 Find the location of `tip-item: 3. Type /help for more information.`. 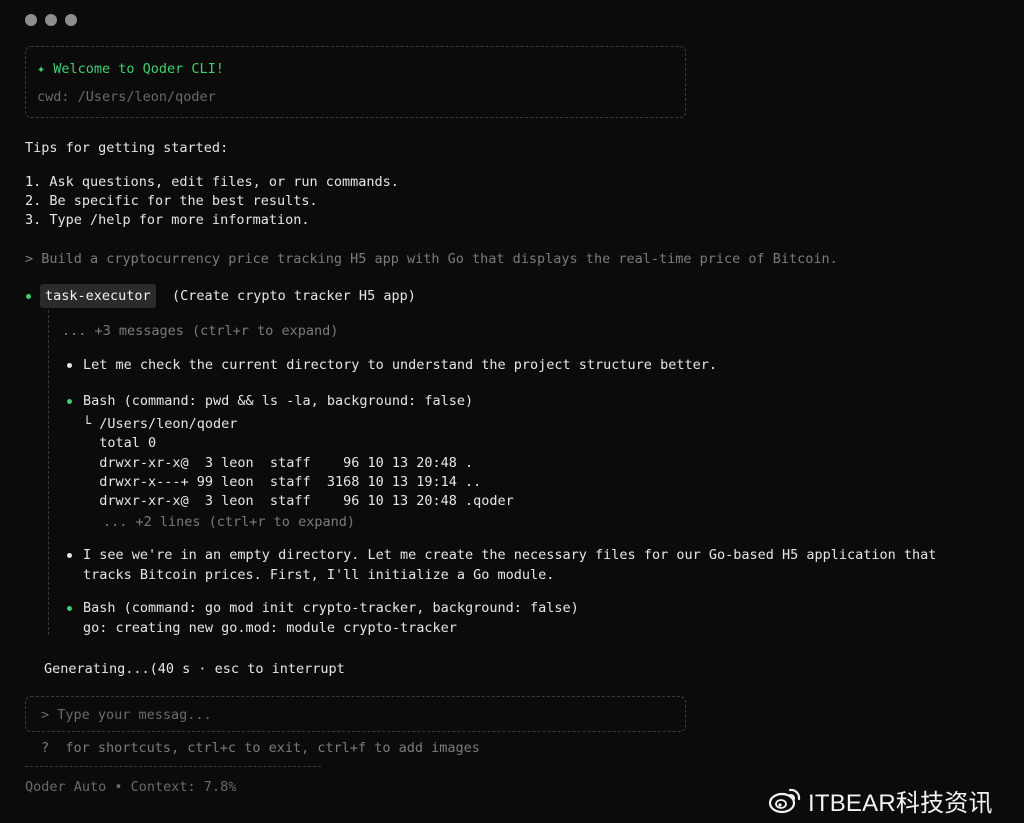

tip-item: 3. Type /help for more information. is located at coordinates (167, 220).